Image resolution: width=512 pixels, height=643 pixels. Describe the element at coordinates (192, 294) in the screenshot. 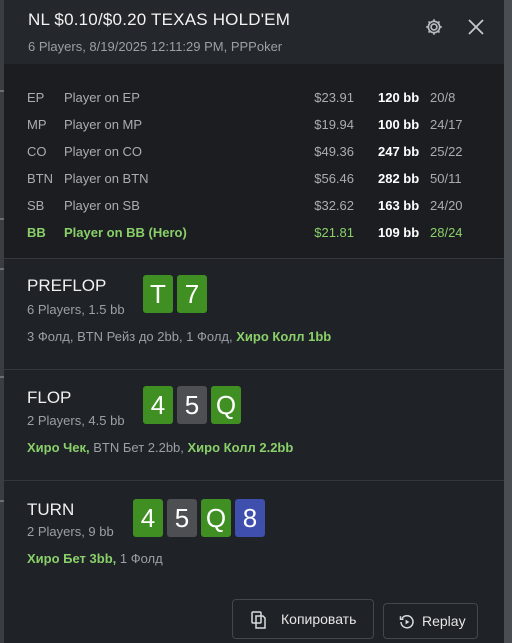

I see `hole-card: 7` at that location.